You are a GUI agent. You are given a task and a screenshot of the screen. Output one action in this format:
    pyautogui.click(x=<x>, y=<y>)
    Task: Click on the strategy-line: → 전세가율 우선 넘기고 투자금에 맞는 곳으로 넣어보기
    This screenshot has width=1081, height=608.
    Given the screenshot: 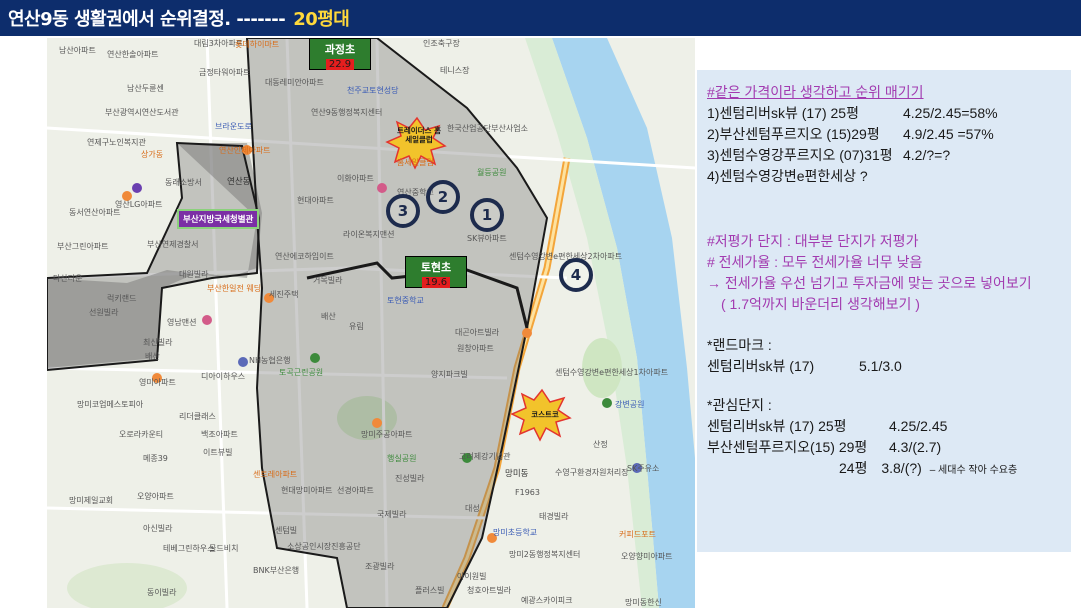 What is the action you would take?
    pyautogui.click(x=869, y=283)
    